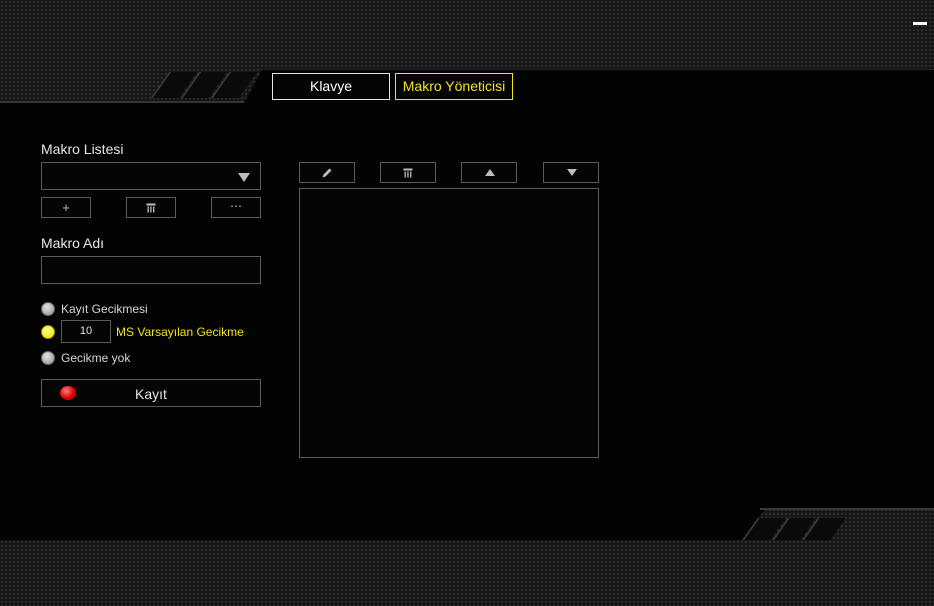 The width and height of the screenshot is (934, 606). What do you see at coordinates (73, 243) in the screenshot?
I see `macro-name-label: Makro Adı` at bounding box center [73, 243].